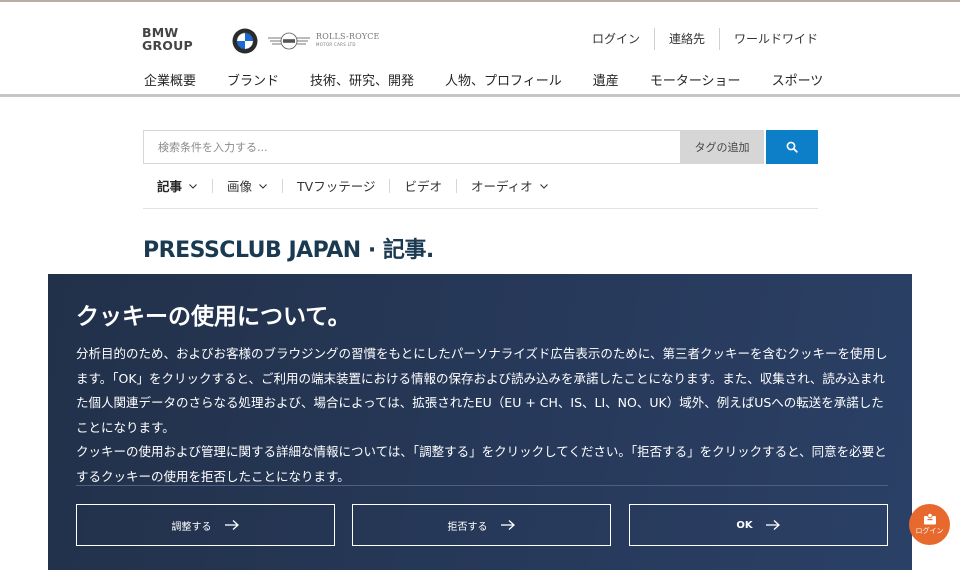 This screenshot has height=570, width=960. I want to click on filter-images: 画像, so click(247, 185).